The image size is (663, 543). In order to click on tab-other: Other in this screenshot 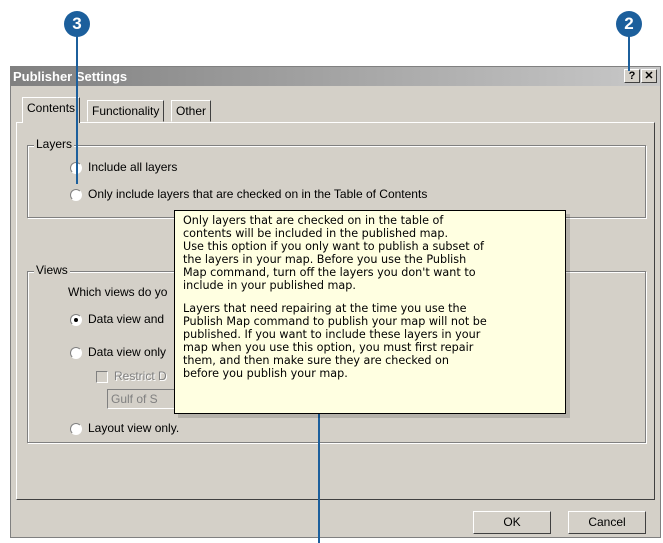, I will do `click(191, 111)`.